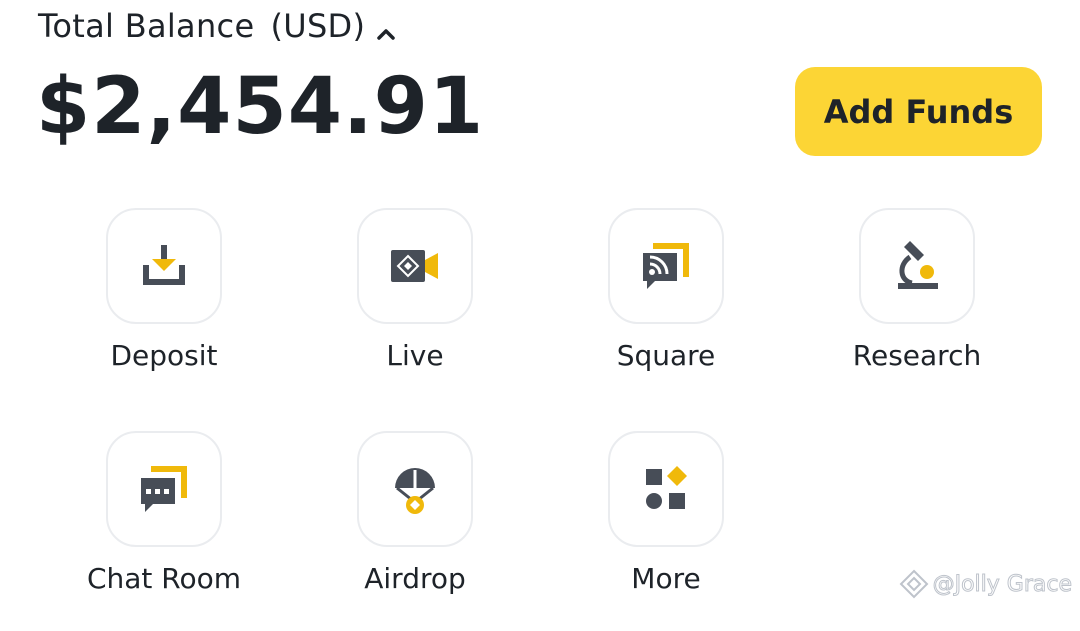 Image resolution: width=1080 pixels, height=631 pixels. I want to click on chat-room-icon, so click(164, 489).